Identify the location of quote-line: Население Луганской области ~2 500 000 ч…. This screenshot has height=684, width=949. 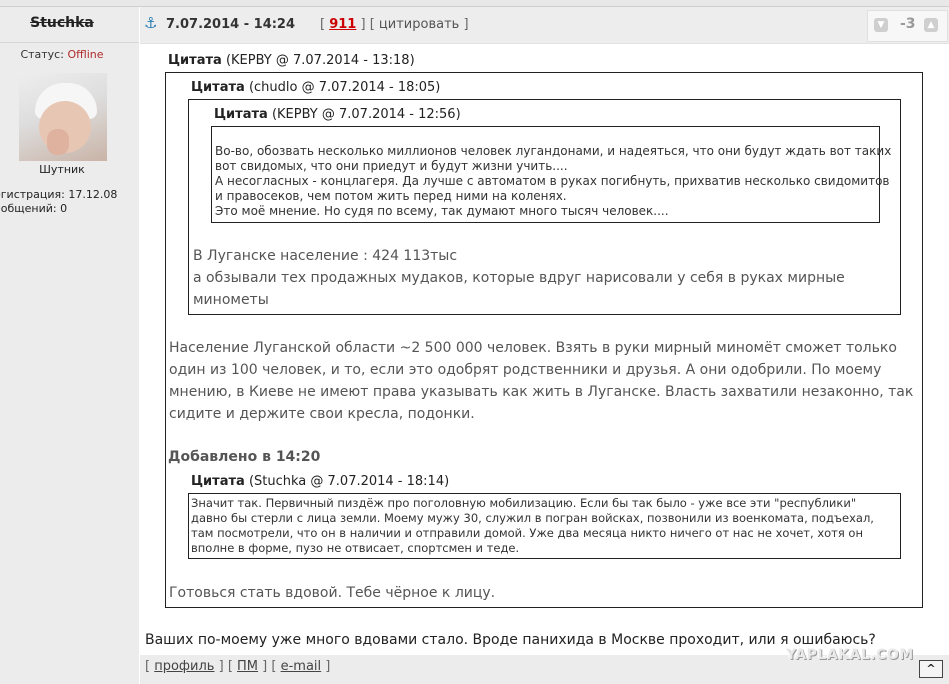
(533, 348).